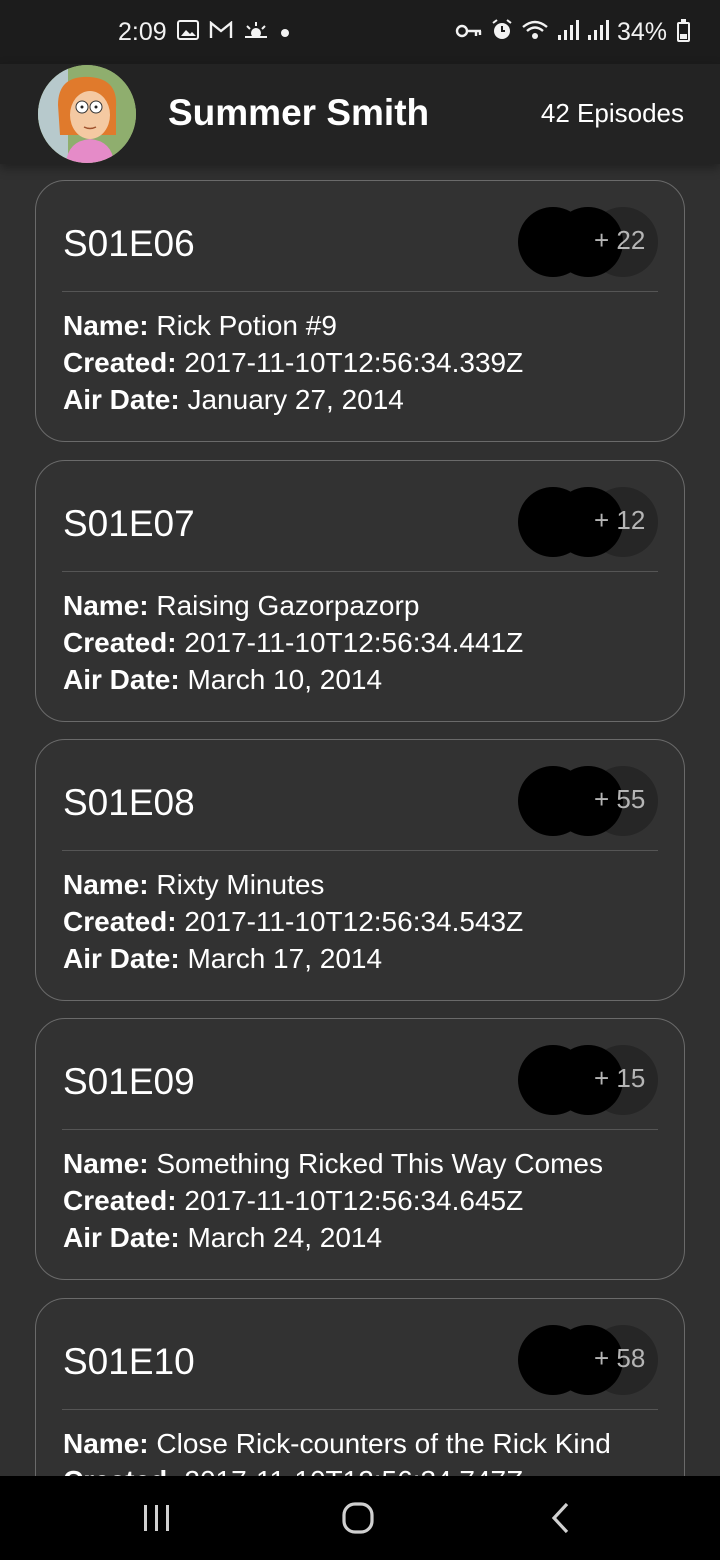 Image resolution: width=720 pixels, height=1560 pixels. Describe the element at coordinates (588, 1360) in the screenshot. I see `character-avatars: + 58` at that location.